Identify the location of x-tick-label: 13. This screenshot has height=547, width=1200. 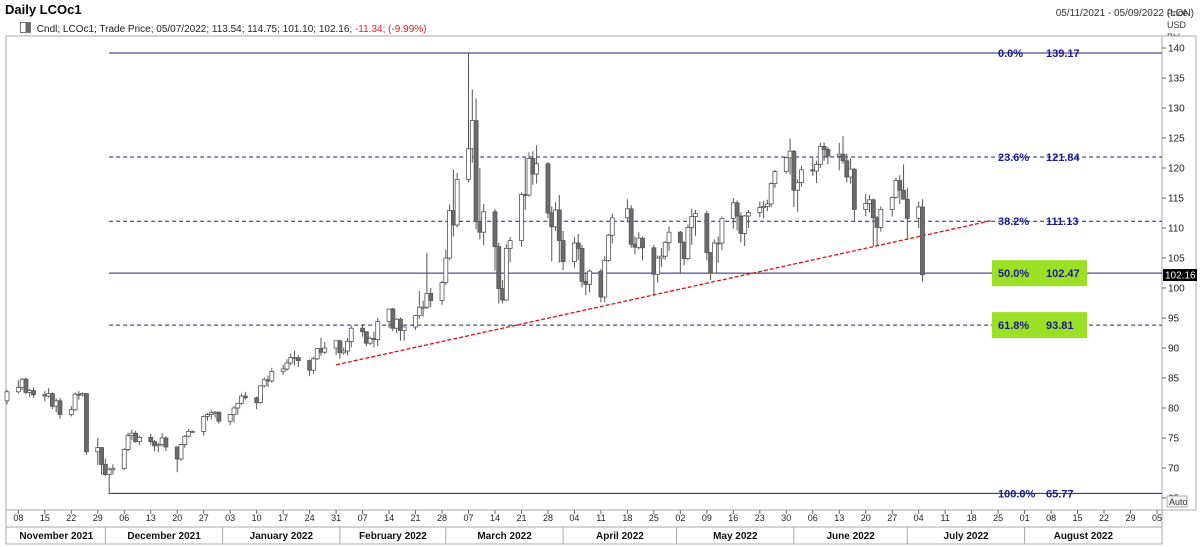
(151, 518).